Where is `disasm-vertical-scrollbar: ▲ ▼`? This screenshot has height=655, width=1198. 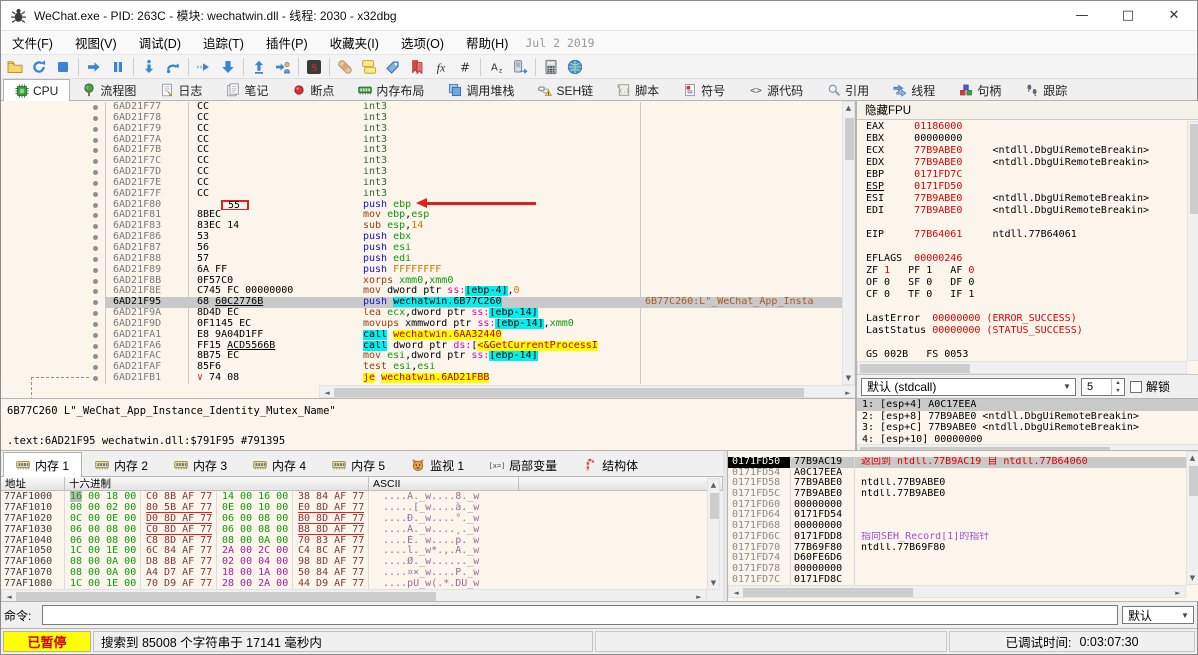 disasm-vertical-scrollbar: ▲ ▼ is located at coordinates (848, 243).